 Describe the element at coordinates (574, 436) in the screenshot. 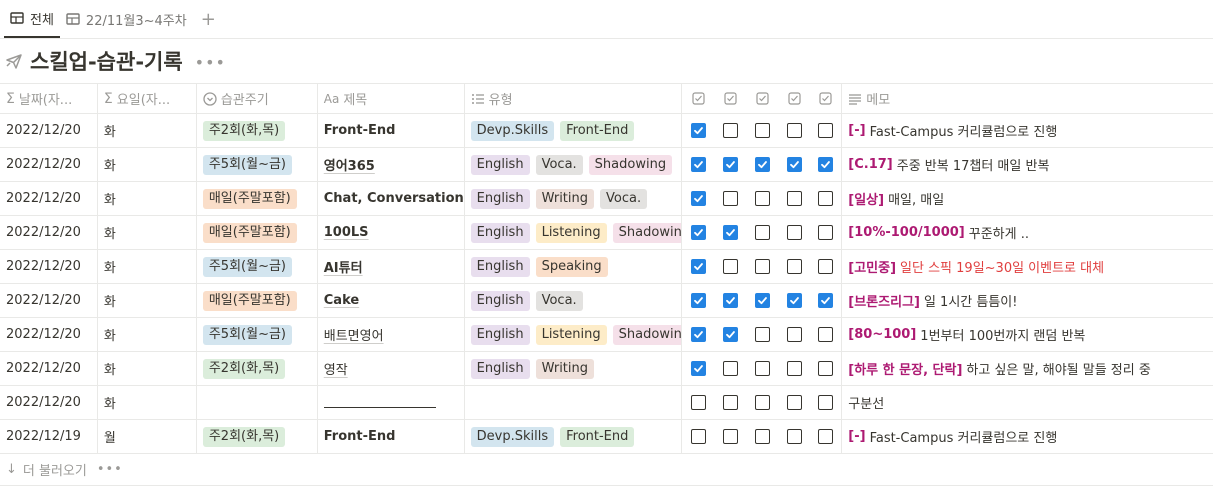

I see `cell-type: Devp.Skills Front-End` at that location.